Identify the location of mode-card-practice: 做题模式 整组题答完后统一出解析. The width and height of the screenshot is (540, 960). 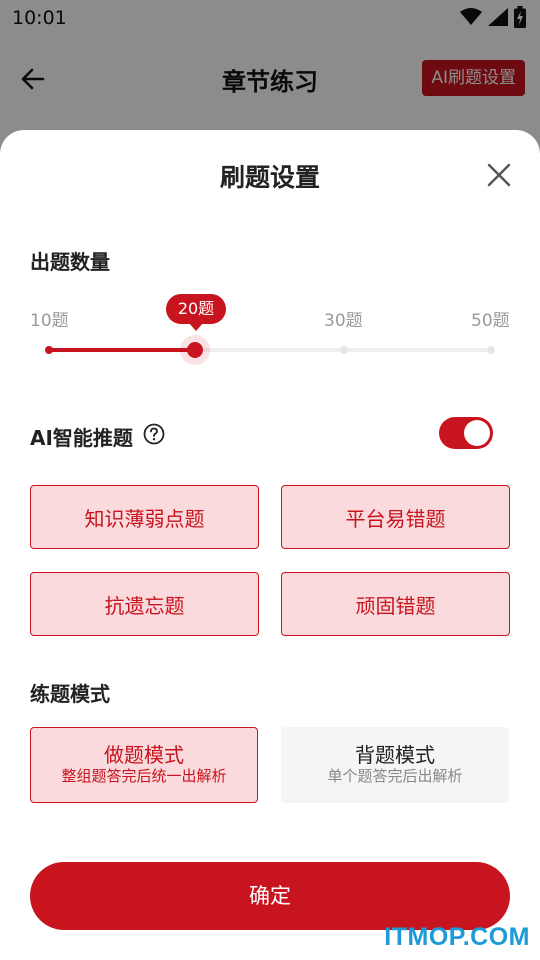
(144, 765).